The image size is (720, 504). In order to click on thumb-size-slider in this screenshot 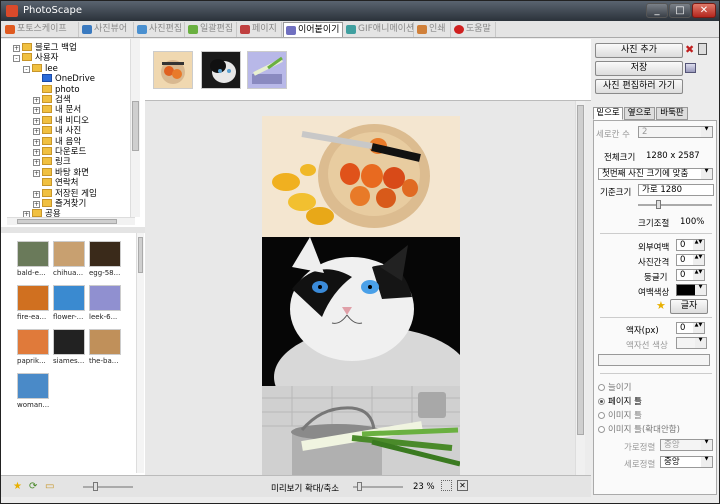, I will do `click(108, 487)`.